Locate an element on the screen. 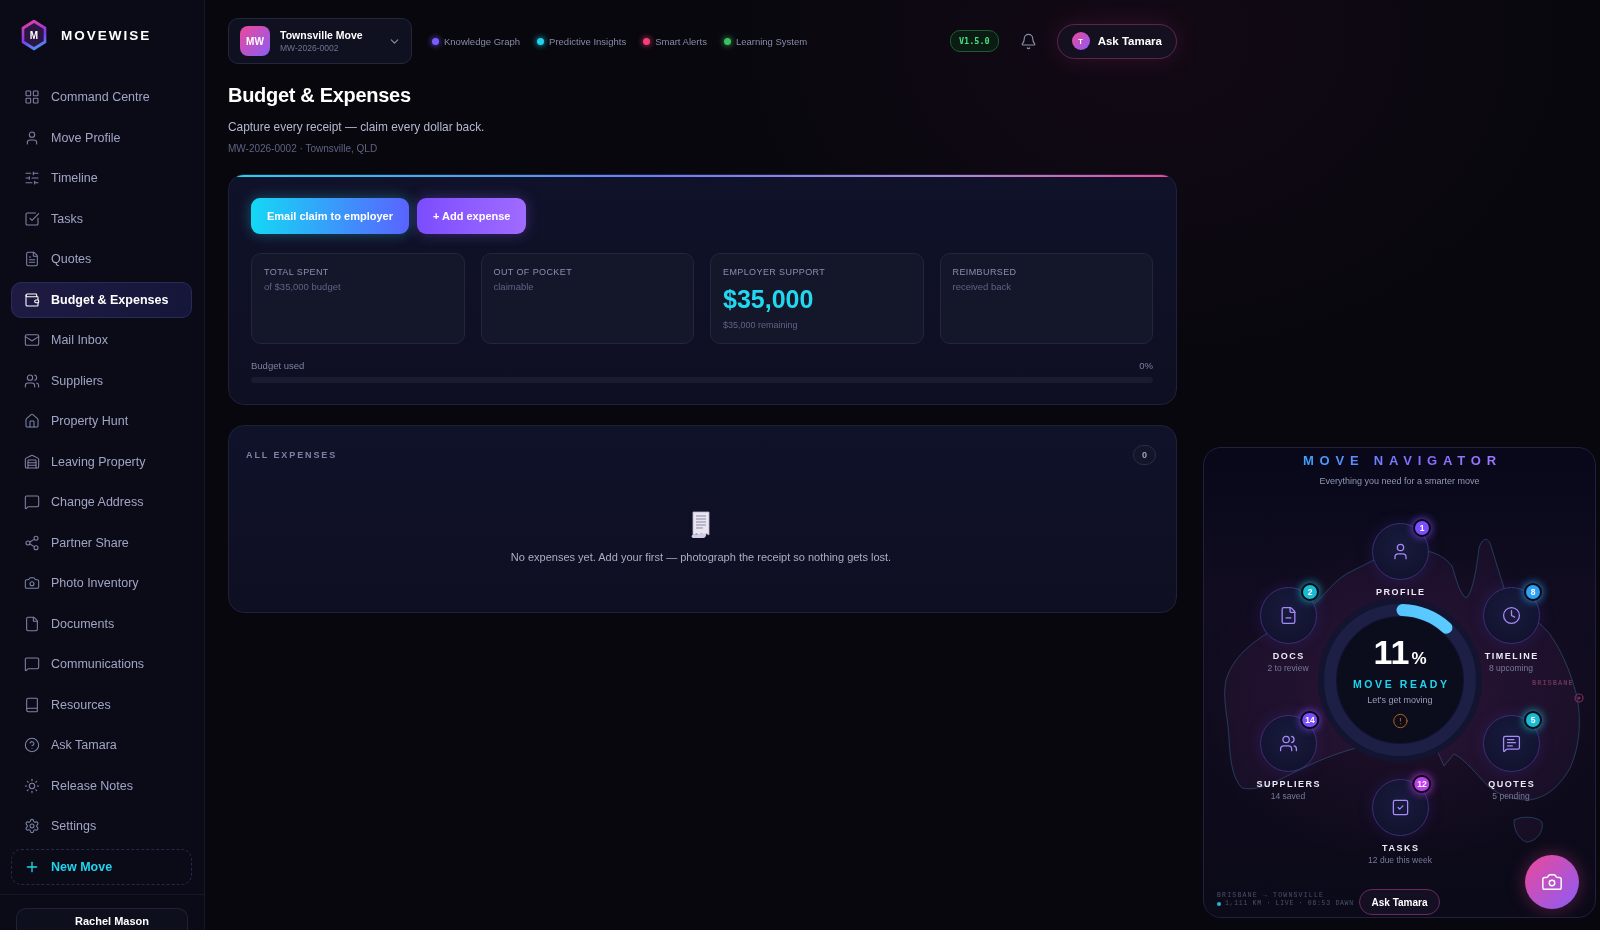  house-icon is located at coordinates (32, 421).